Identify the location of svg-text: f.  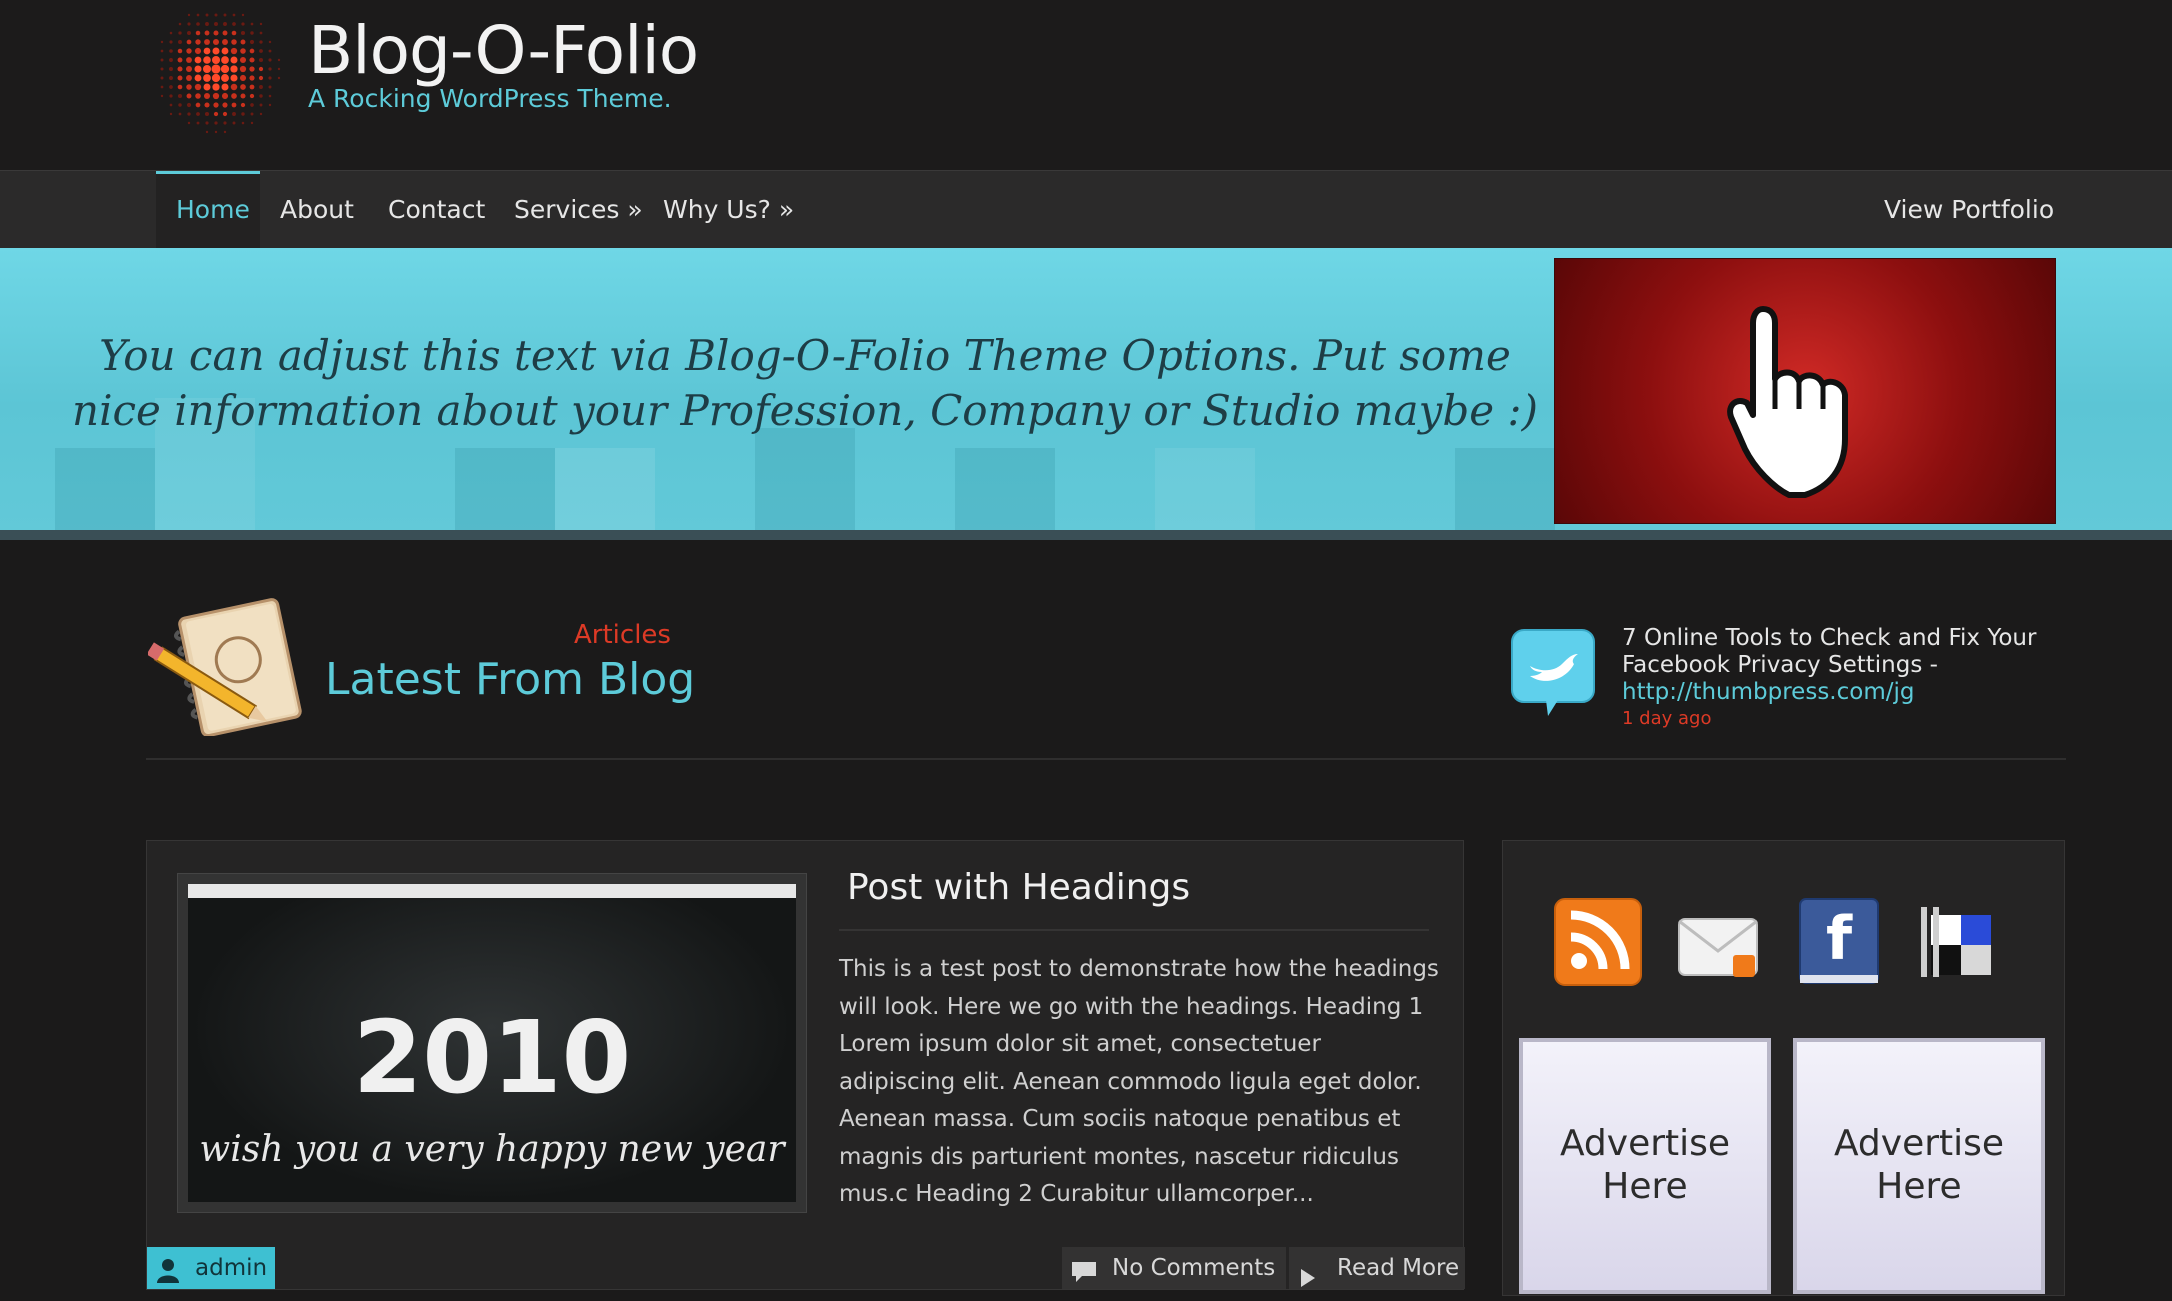
(1839, 939).